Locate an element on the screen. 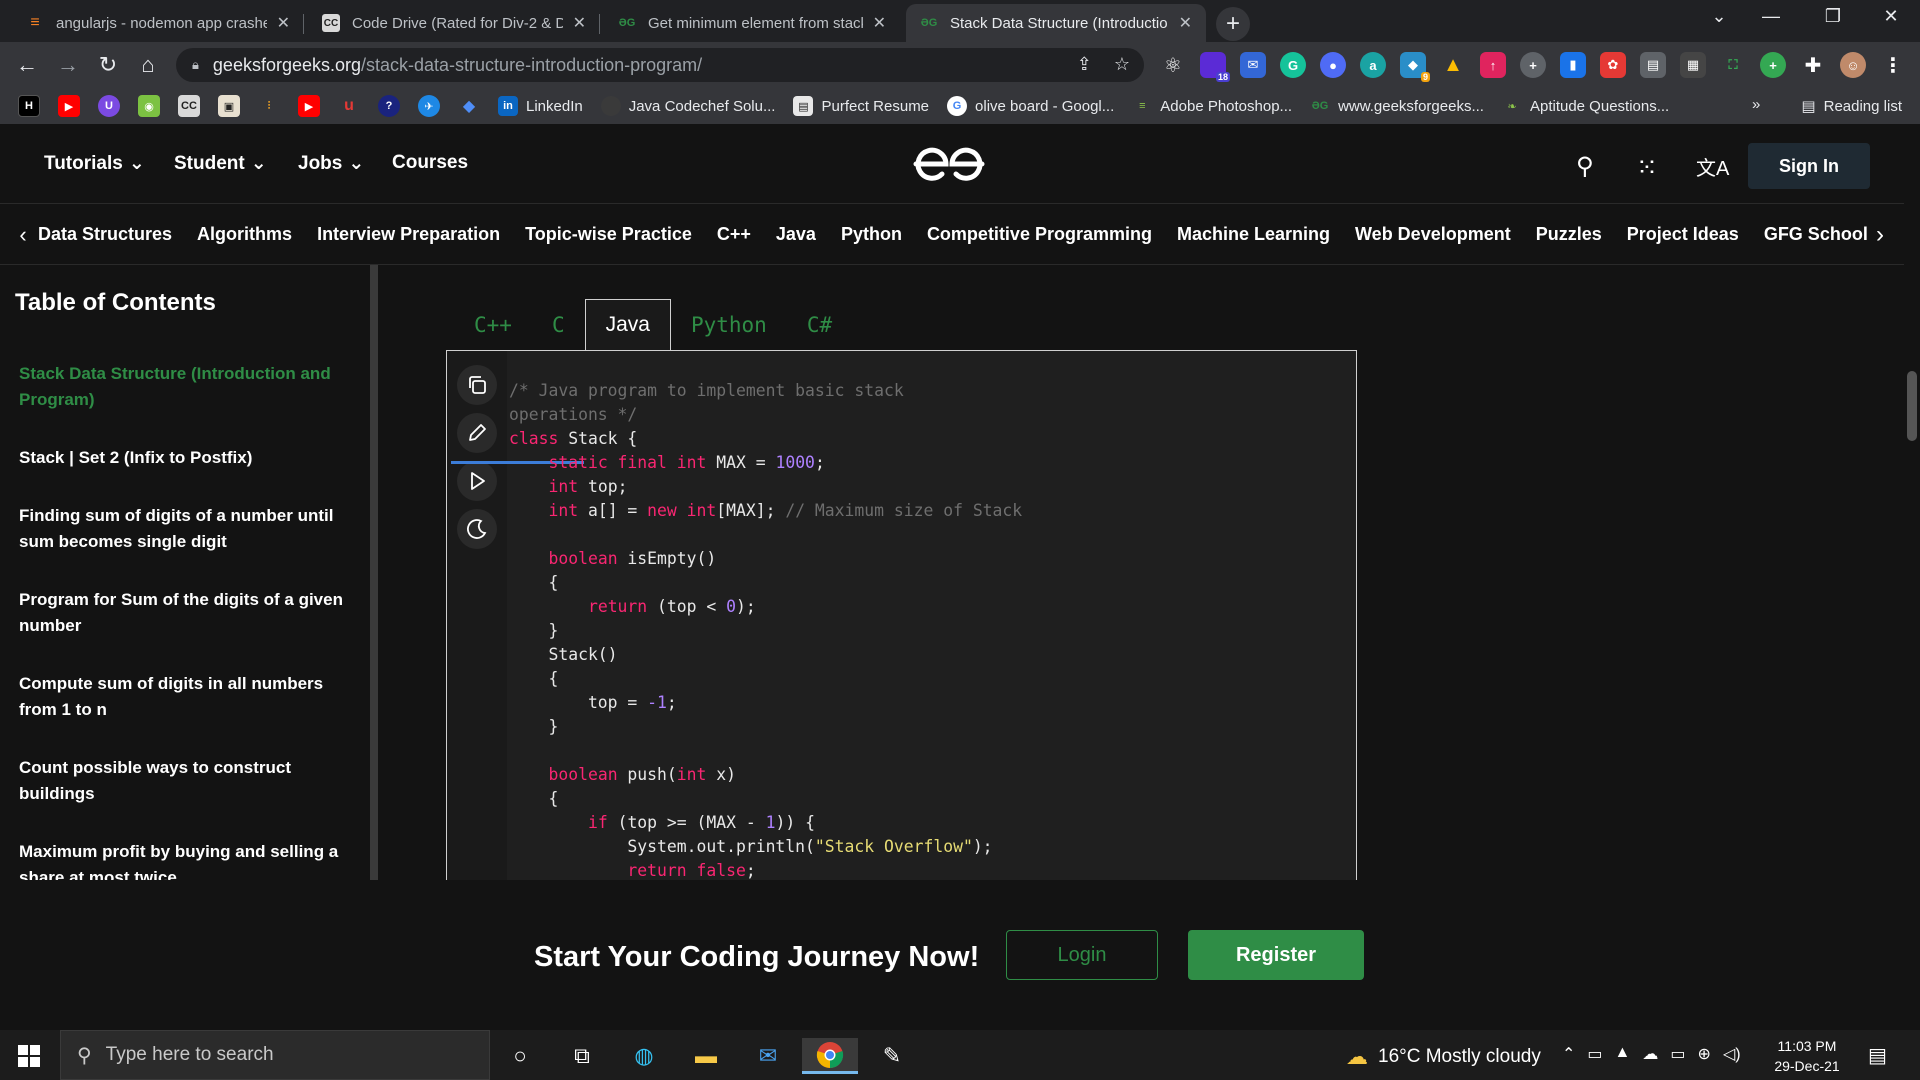 This screenshot has height=1080, width=1920. tab-search-icon: ⌄ is located at coordinates (1719, 16).